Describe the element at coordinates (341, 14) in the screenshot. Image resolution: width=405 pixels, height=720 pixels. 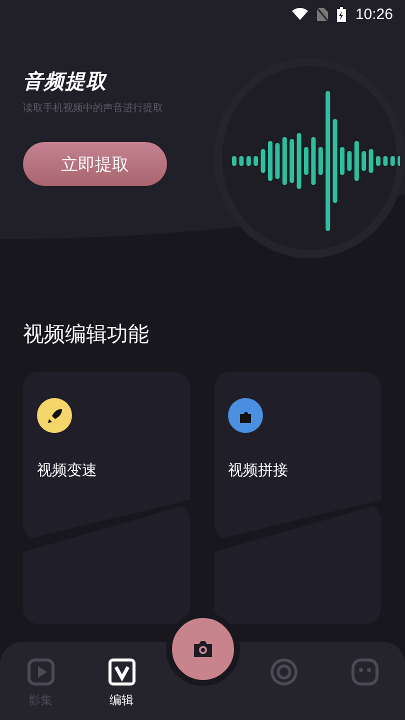
I see `battery-icon` at that location.